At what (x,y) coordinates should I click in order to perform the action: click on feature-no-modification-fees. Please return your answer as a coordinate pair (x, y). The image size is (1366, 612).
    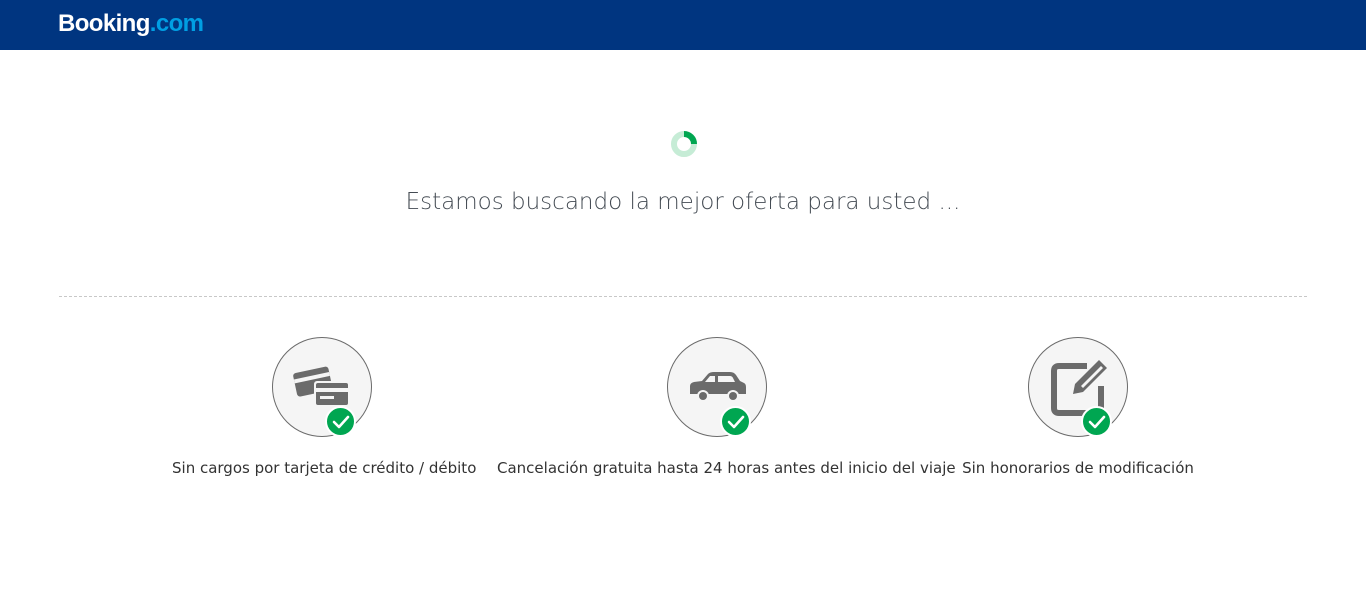
    Looking at the image, I should click on (1078, 387).